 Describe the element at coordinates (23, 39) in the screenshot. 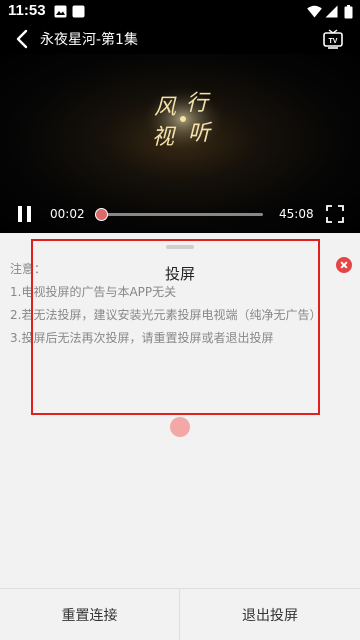

I see `chevron-left-icon` at that location.